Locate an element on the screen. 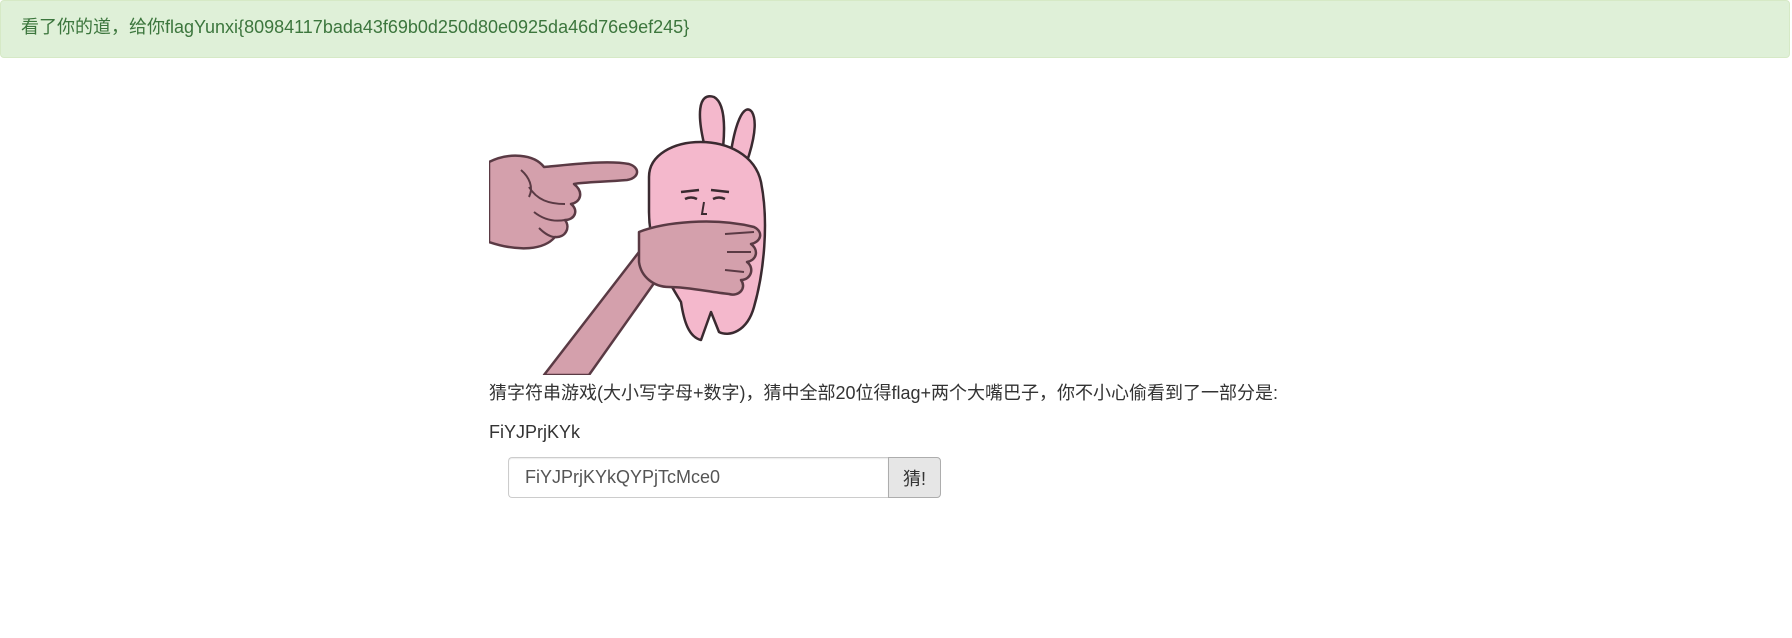  partial-flag-hint: FiYJPrjKYk is located at coordinates (535, 432).